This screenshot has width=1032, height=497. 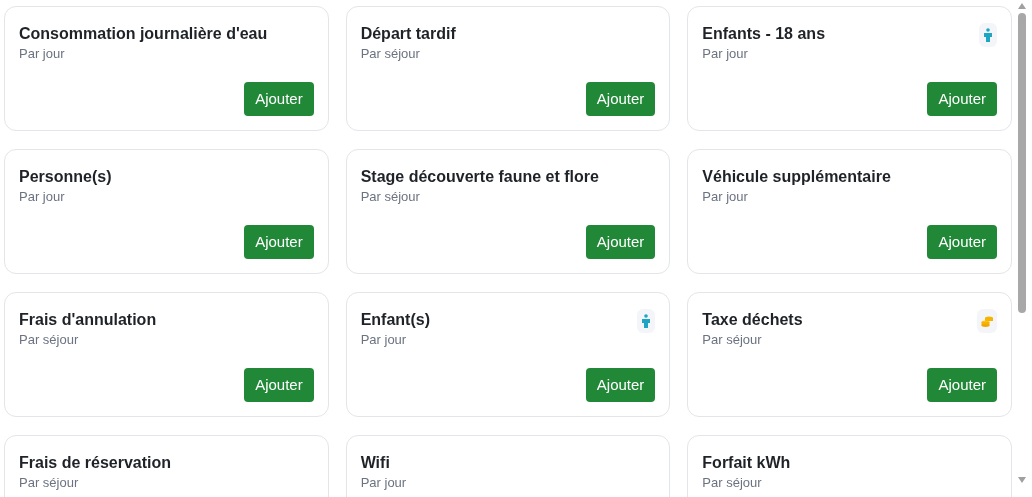 What do you see at coordinates (987, 321) in the screenshot?
I see `coins-icon` at bounding box center [987, 321].